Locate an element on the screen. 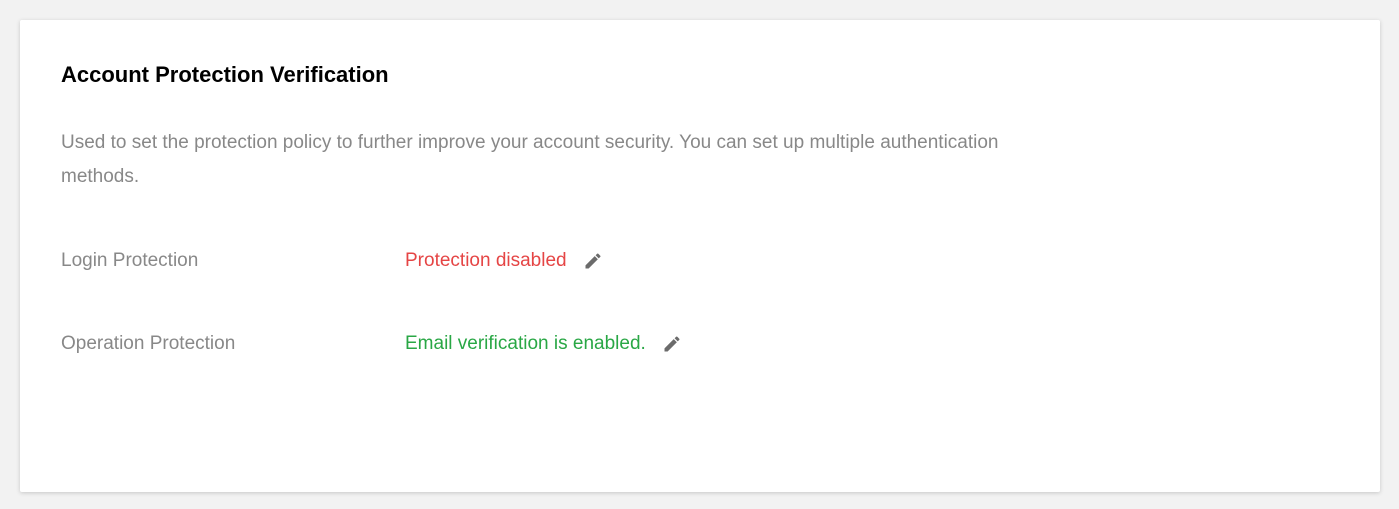 This screenshot has width=1399, height=509. login-protection-status: Protection disabled is located at coordinates (486, 260).